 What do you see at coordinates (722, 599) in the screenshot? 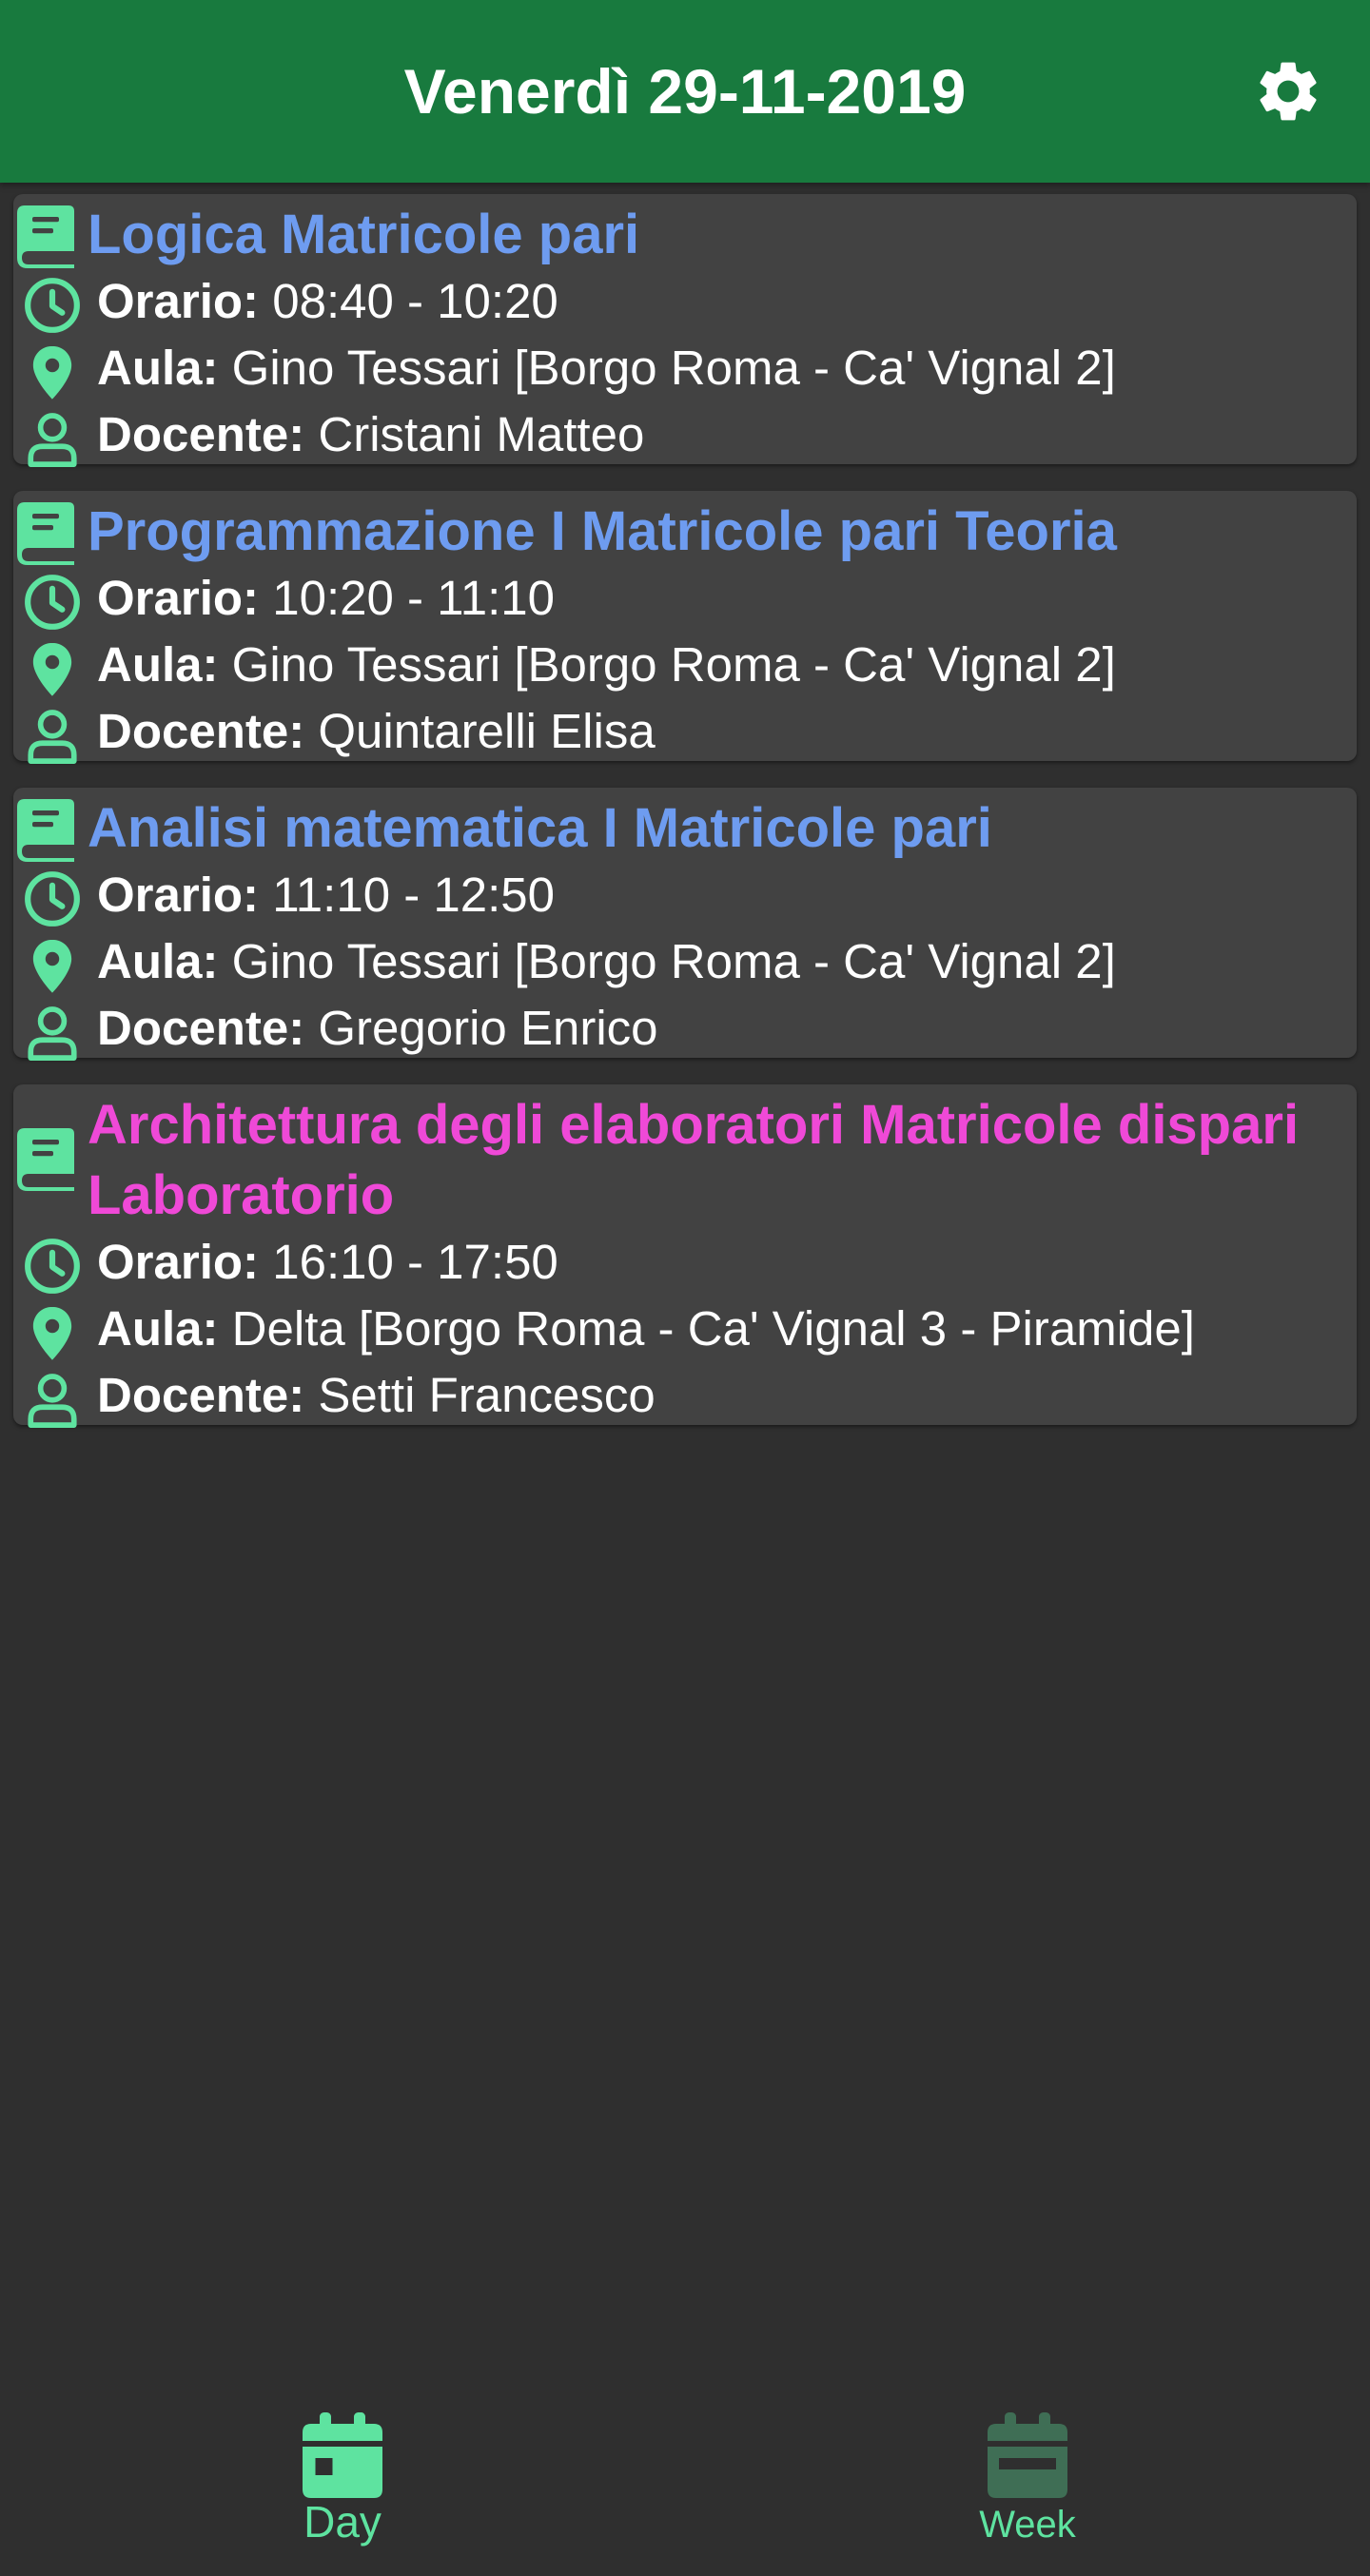
I see `lesson-time: Orario: 10:20 - 11:10` at bounding box center [722, 599].